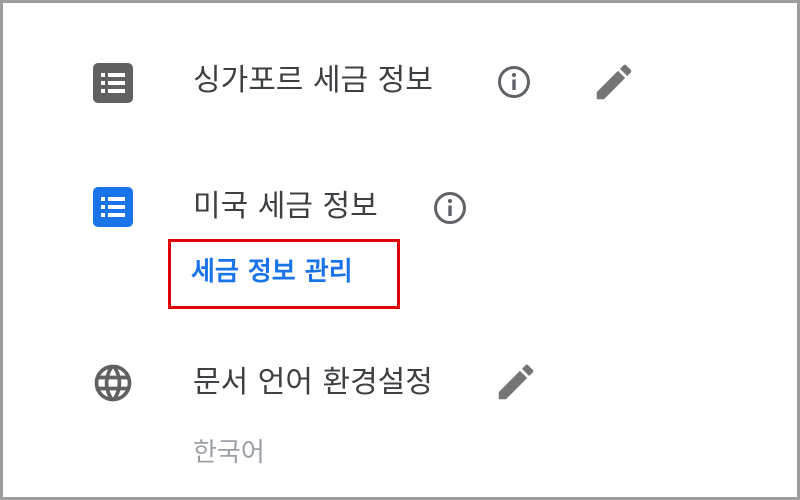 The width and height of the screenshot is (800, 500). Describe the element at coordinates (313, 80) in the screenshot. I see `singapore-tax-info-title: 싱가포르 세금 정보` at that location.